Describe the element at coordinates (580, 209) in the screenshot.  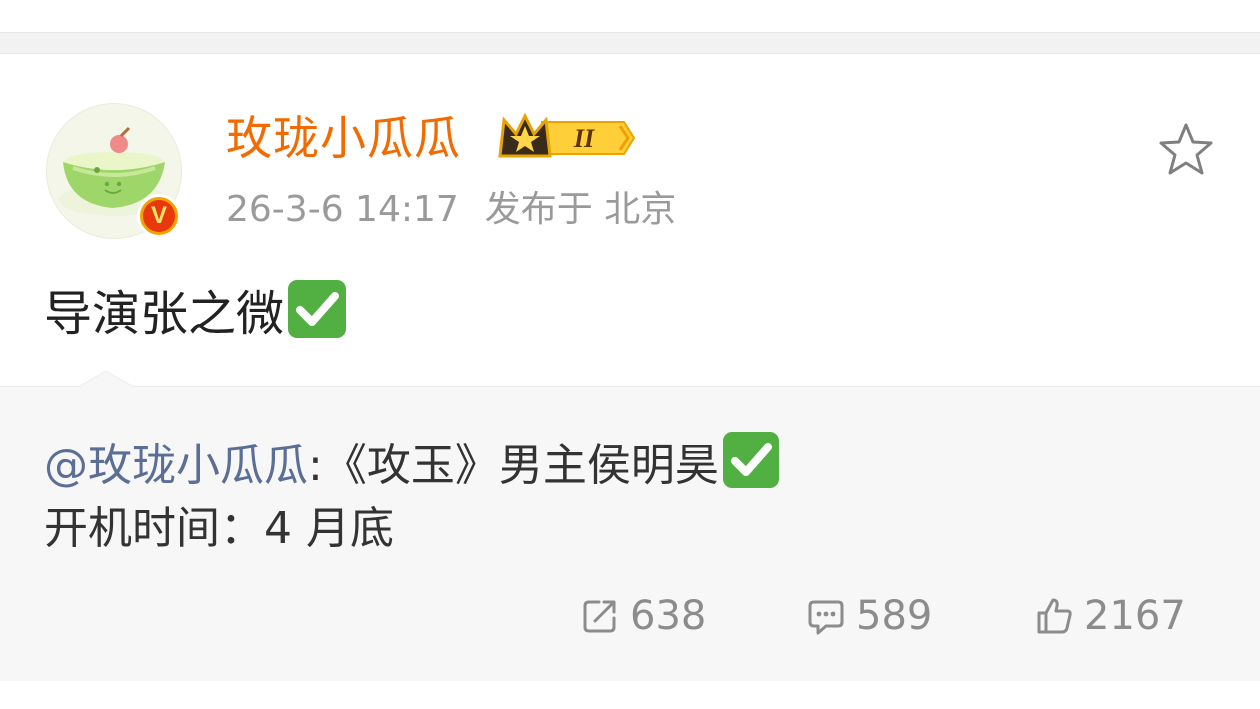
I see `post-location: 发布于 北京` at that location.